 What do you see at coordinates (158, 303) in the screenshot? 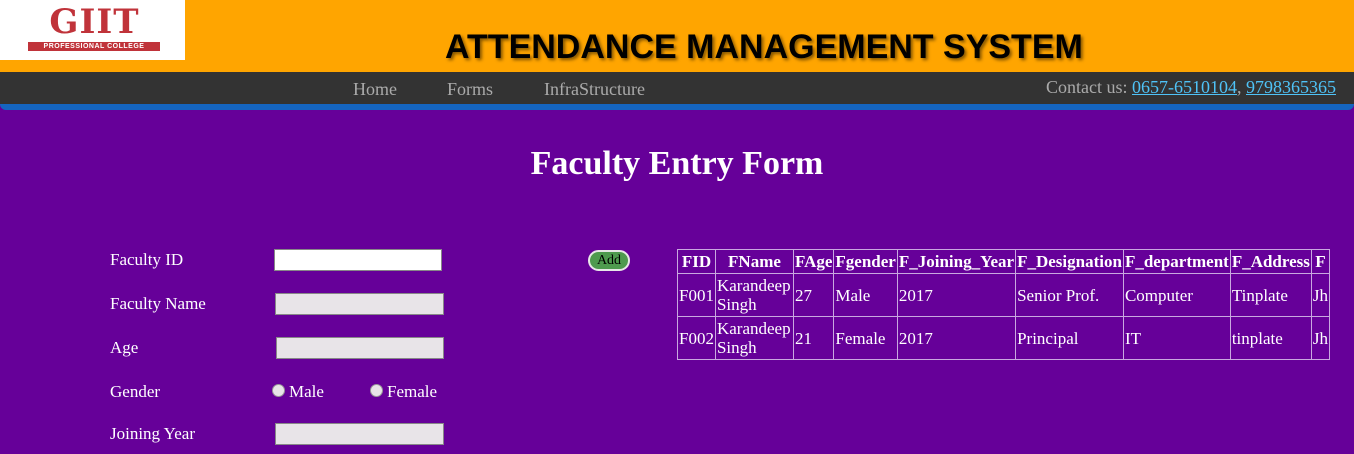
I see `faculty-name-label: Faculty Name` at bounding box center [158, 303].